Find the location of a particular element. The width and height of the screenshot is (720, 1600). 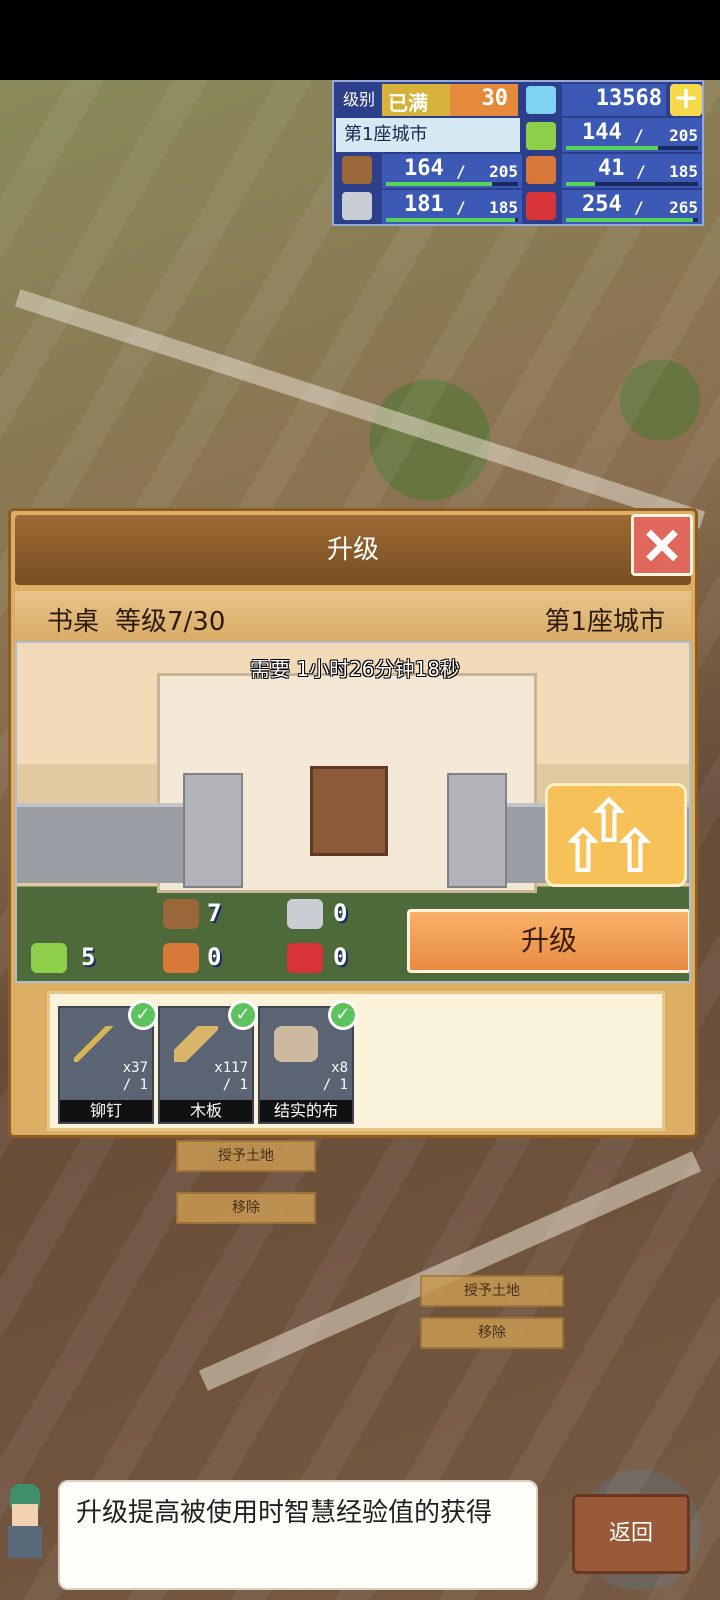

material-item: ✓ x117/ 1 木板 is located at coordinates (208, 1062).